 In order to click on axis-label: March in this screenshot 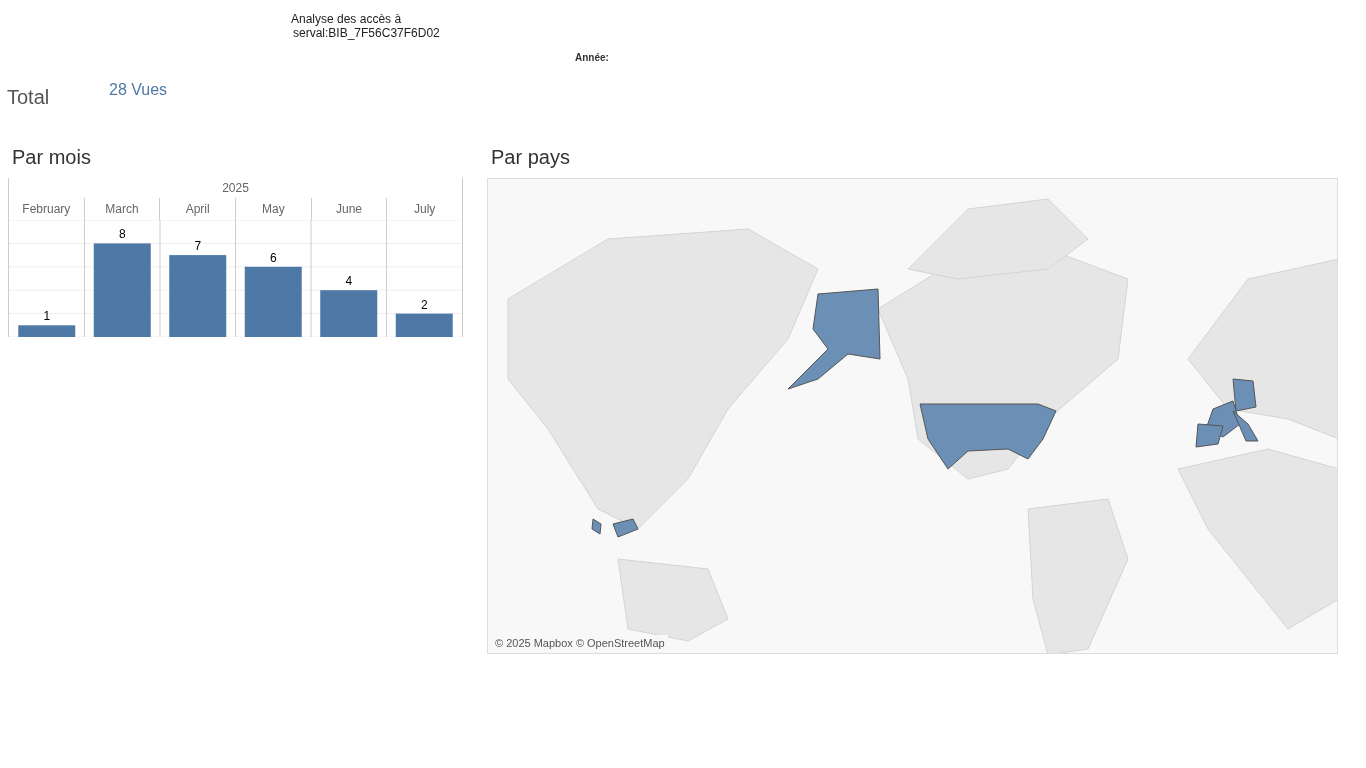, I will do `click(122, 209)`.